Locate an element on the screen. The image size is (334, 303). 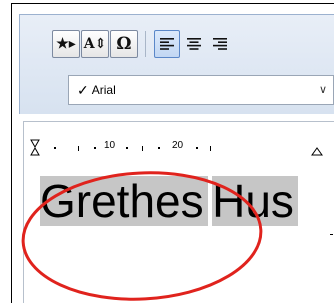
right-indent-marker-icon is located at coordinates (317, 148).